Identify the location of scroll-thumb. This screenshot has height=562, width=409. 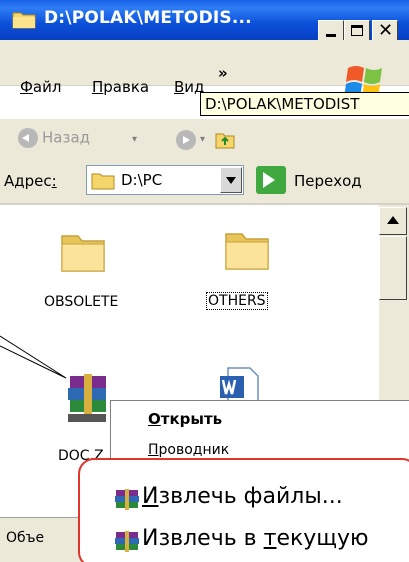
(393, 268).